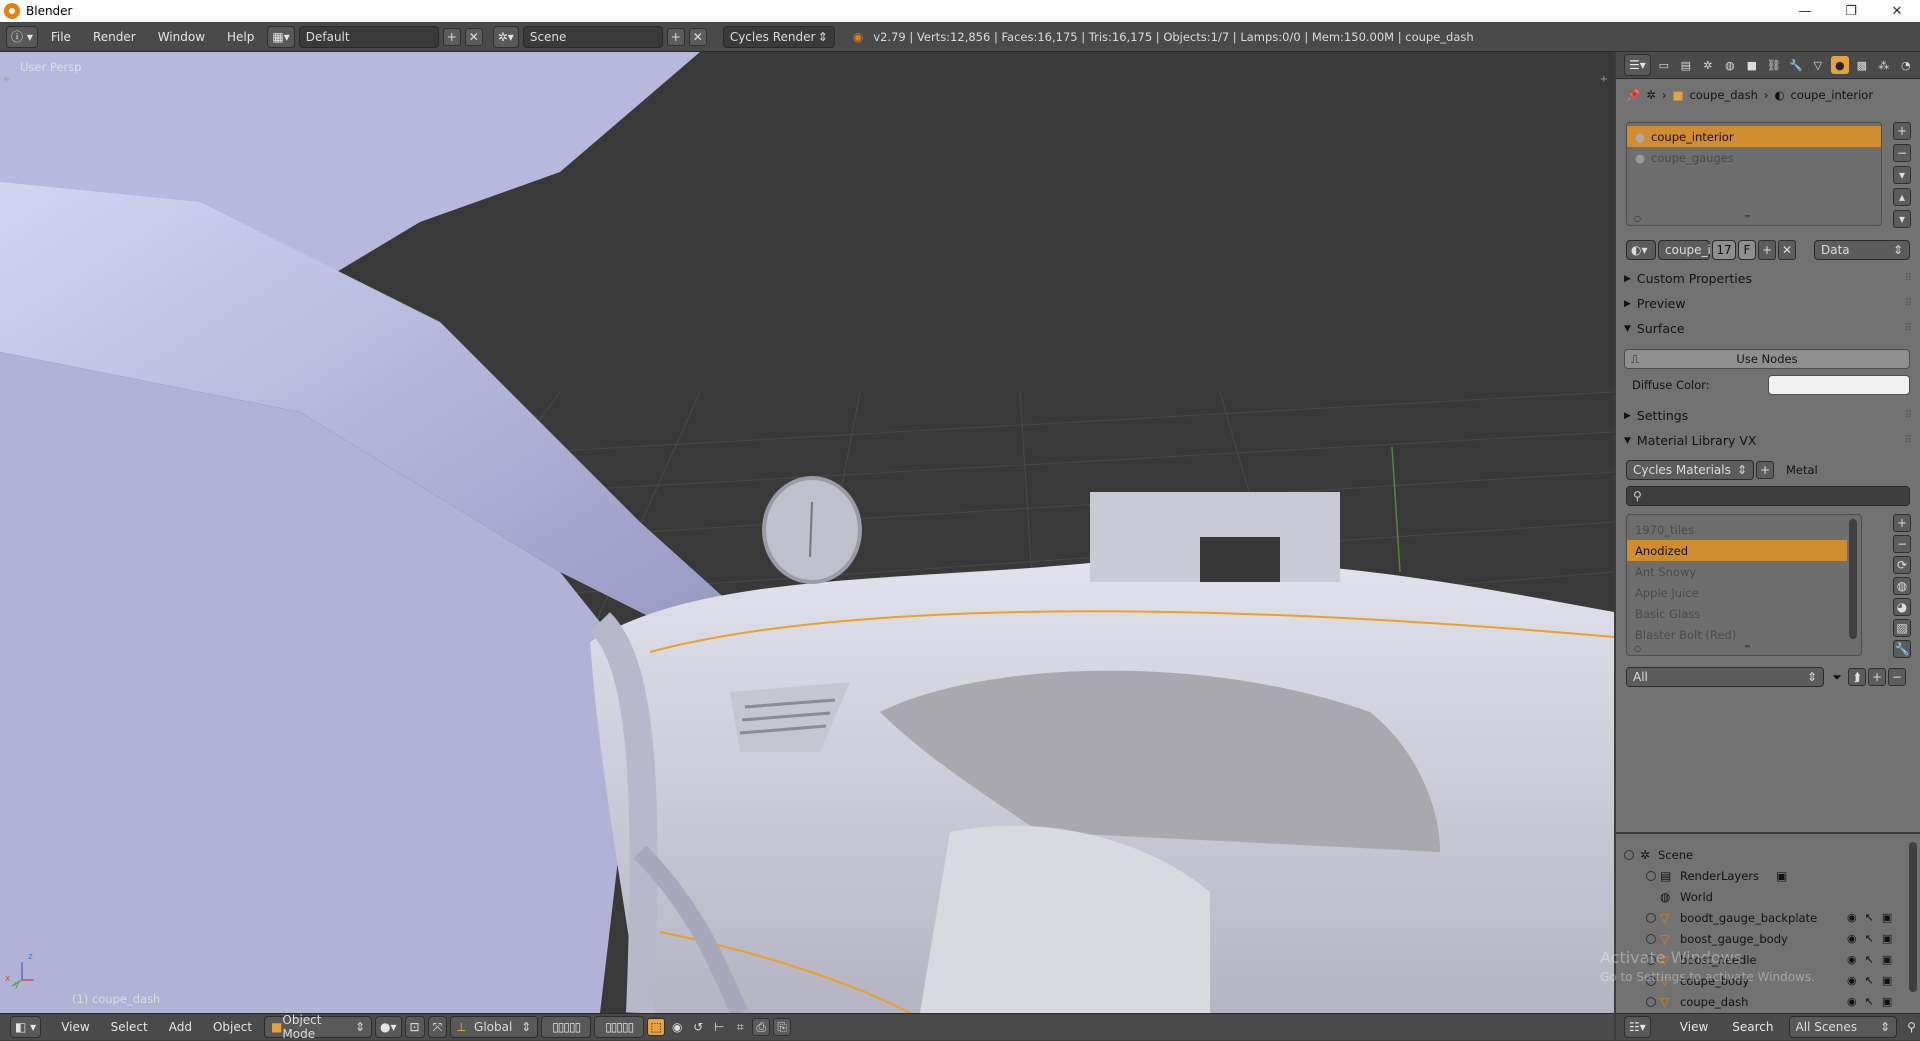 The image size is (1920, 1041). Describe the element at coordinates (1851, 11) in the screenshot. I see `restore-button: ❐` at that location.